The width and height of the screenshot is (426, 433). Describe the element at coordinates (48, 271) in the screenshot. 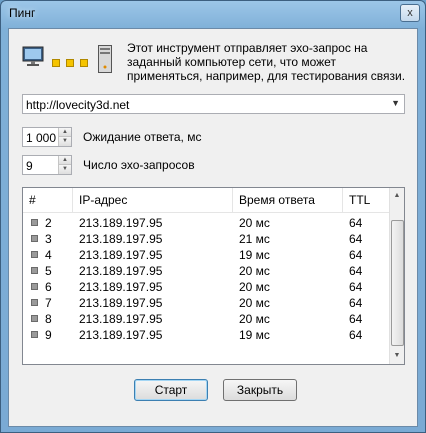

I see `row-number: 5` at that location.